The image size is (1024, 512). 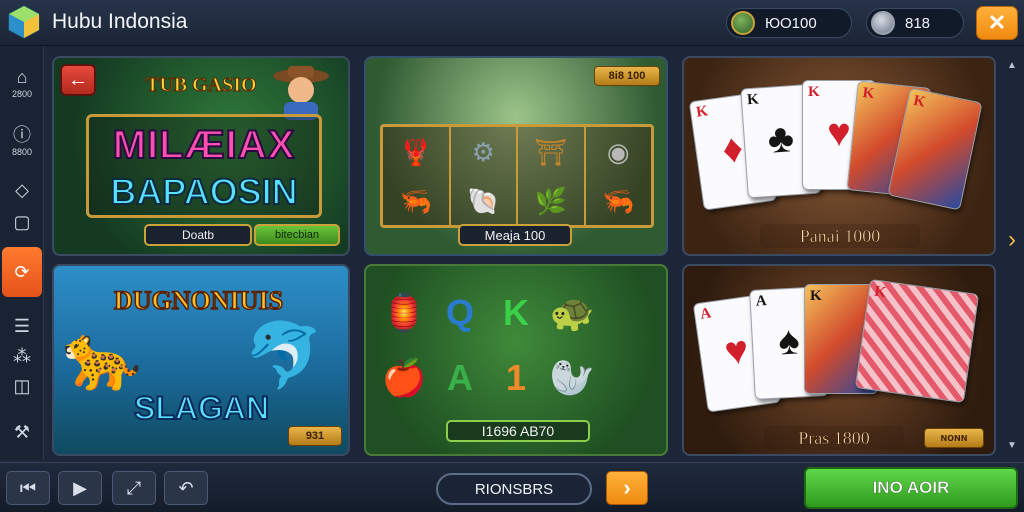 What do you see at coordinates (459, 312) in the screenshot?
I see `letter-q-icon: Q` at bounding box center [459, 312].